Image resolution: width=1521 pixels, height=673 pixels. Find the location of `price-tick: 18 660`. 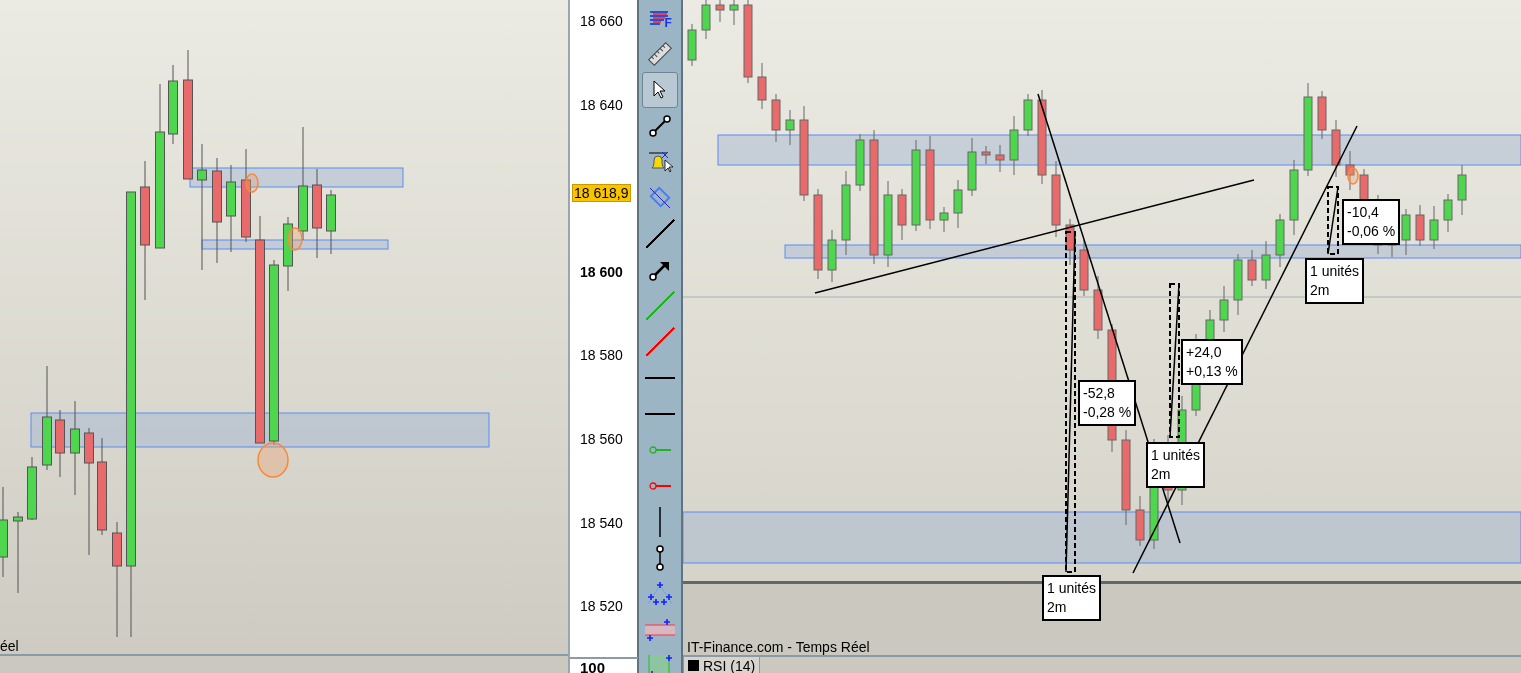

price-tick: 18 660 is located at coordinates (601, 21).